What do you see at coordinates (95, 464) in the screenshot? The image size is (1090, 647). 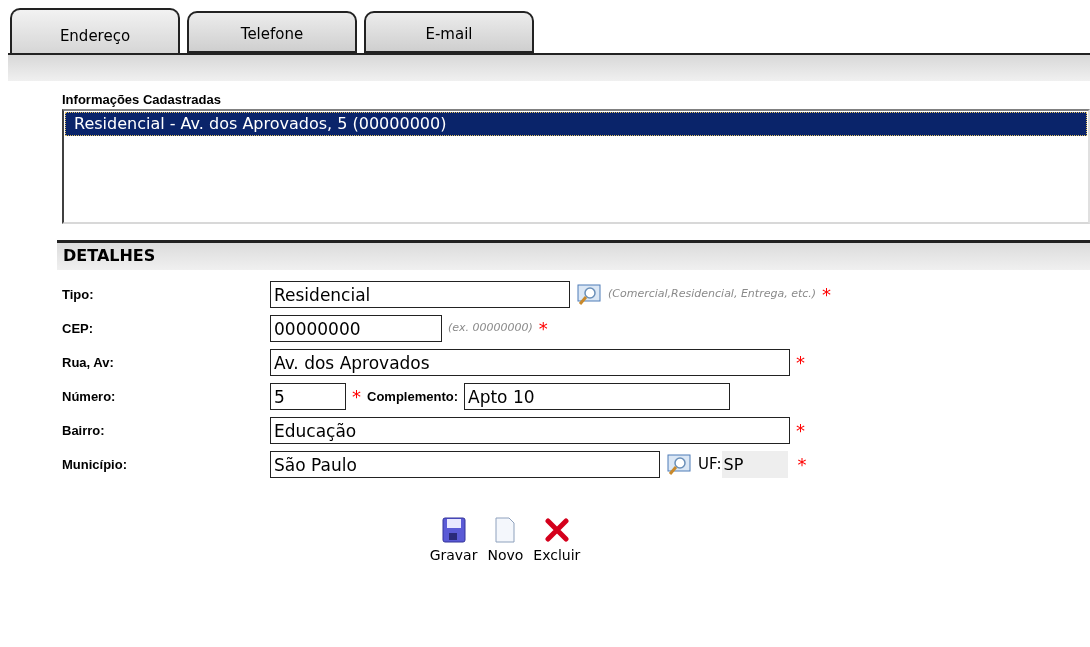 I see `field-label: Município:` at bounding box center [95, 464].